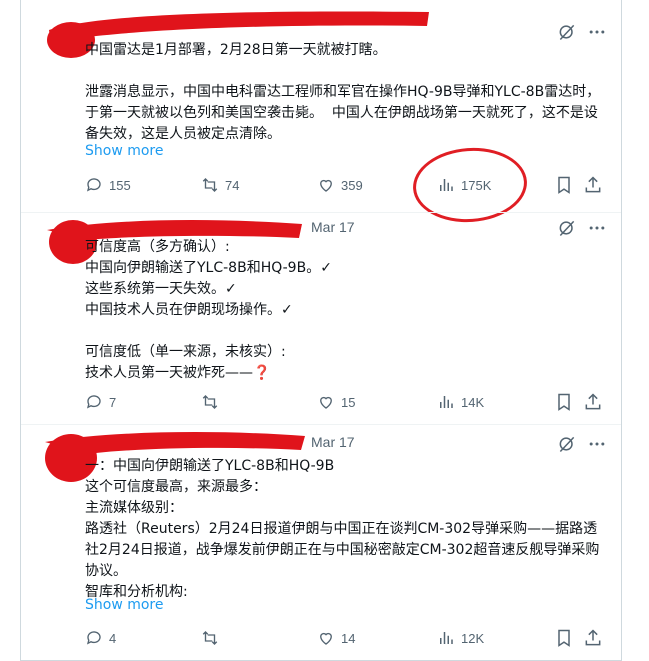 The height and width of the screenshot is (661, 649). Describe the element at coordinates (348, 638) in the screenshot. I see `like-count: 14` at that location.